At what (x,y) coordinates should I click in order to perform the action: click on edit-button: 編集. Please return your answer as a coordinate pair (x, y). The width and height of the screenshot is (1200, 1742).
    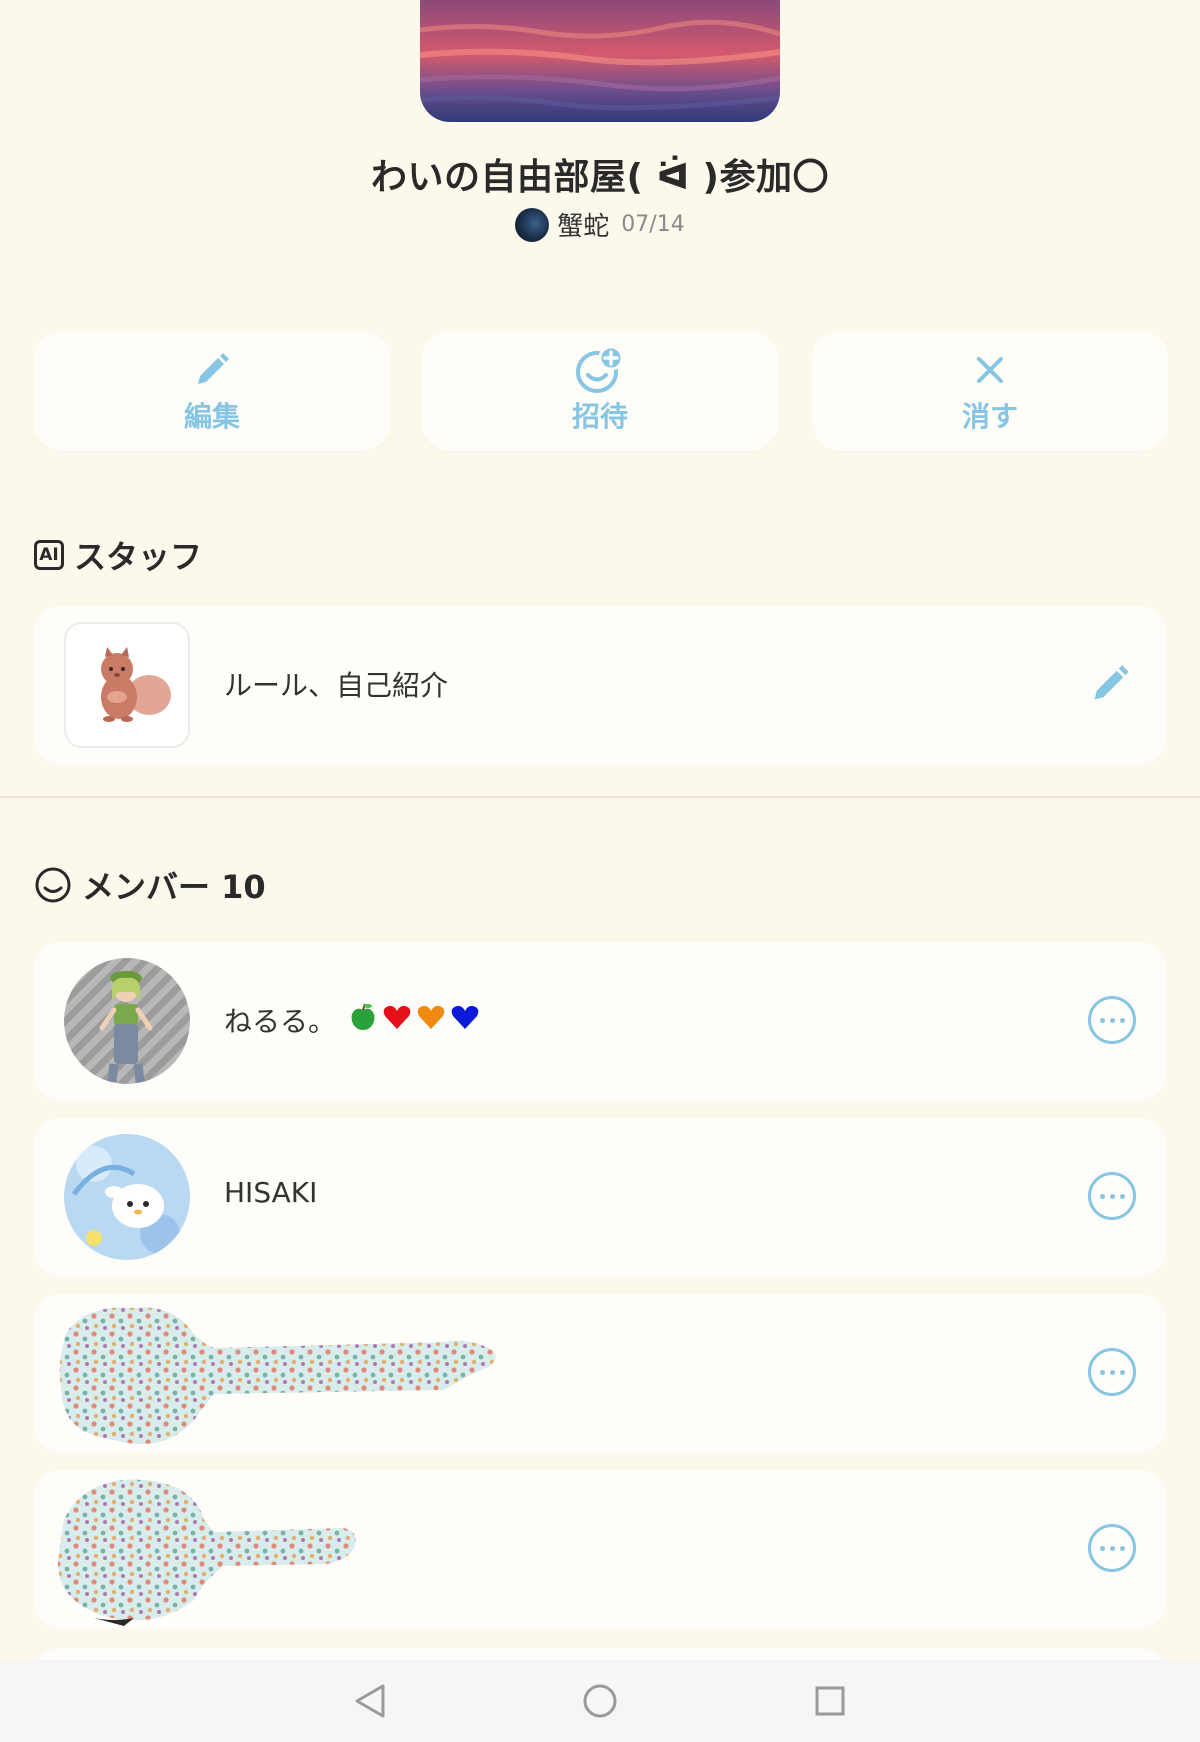
    Looking at the image, I should click on (212, 391).